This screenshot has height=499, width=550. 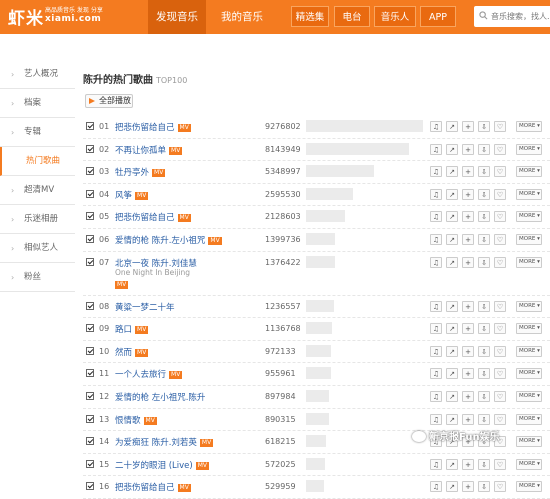 I want to click on song-title: 牡丹亭外 MV, so click(x=140, y=172).